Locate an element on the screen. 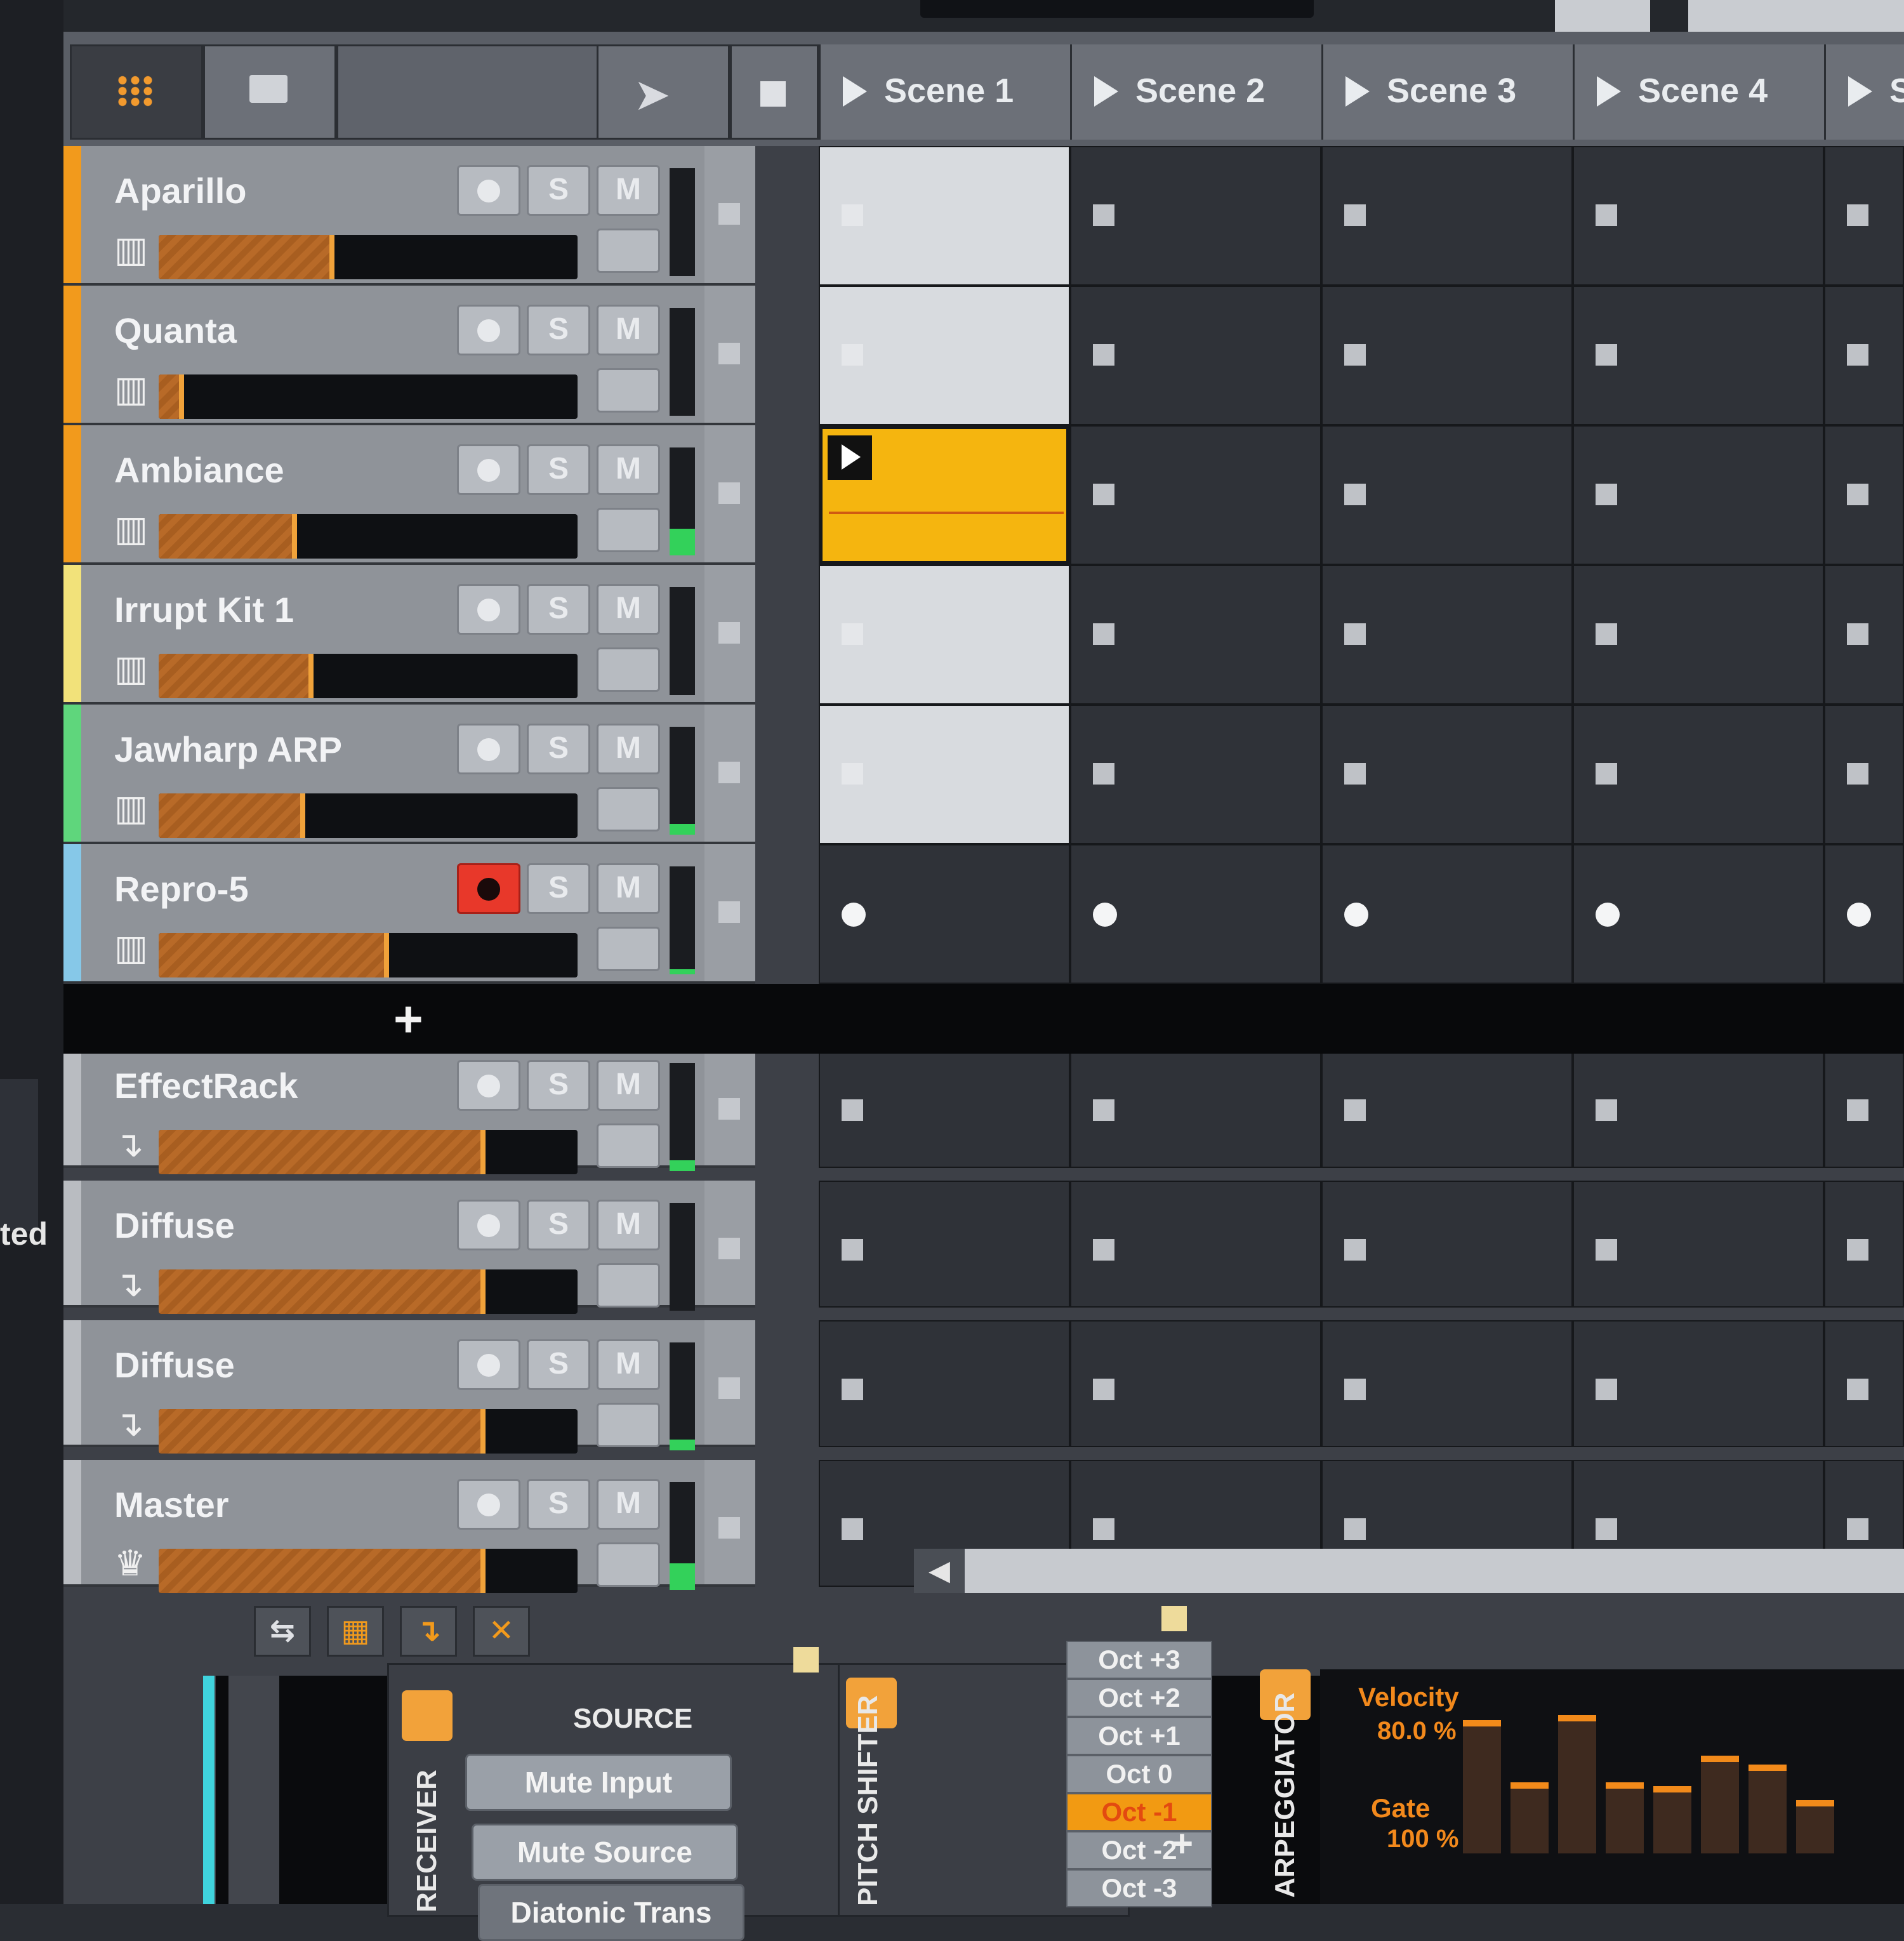  diatonic-trans-select: Diatonic Trans is located at coordinates (611, 1912).